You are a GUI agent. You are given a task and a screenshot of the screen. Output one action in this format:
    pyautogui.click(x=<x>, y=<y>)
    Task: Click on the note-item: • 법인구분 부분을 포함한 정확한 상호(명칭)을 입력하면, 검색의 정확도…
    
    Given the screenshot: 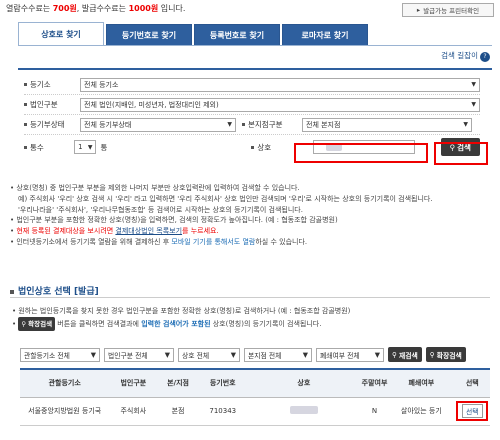 What is the action you would take?
    pyautogui.click(x=174, y=220)
    